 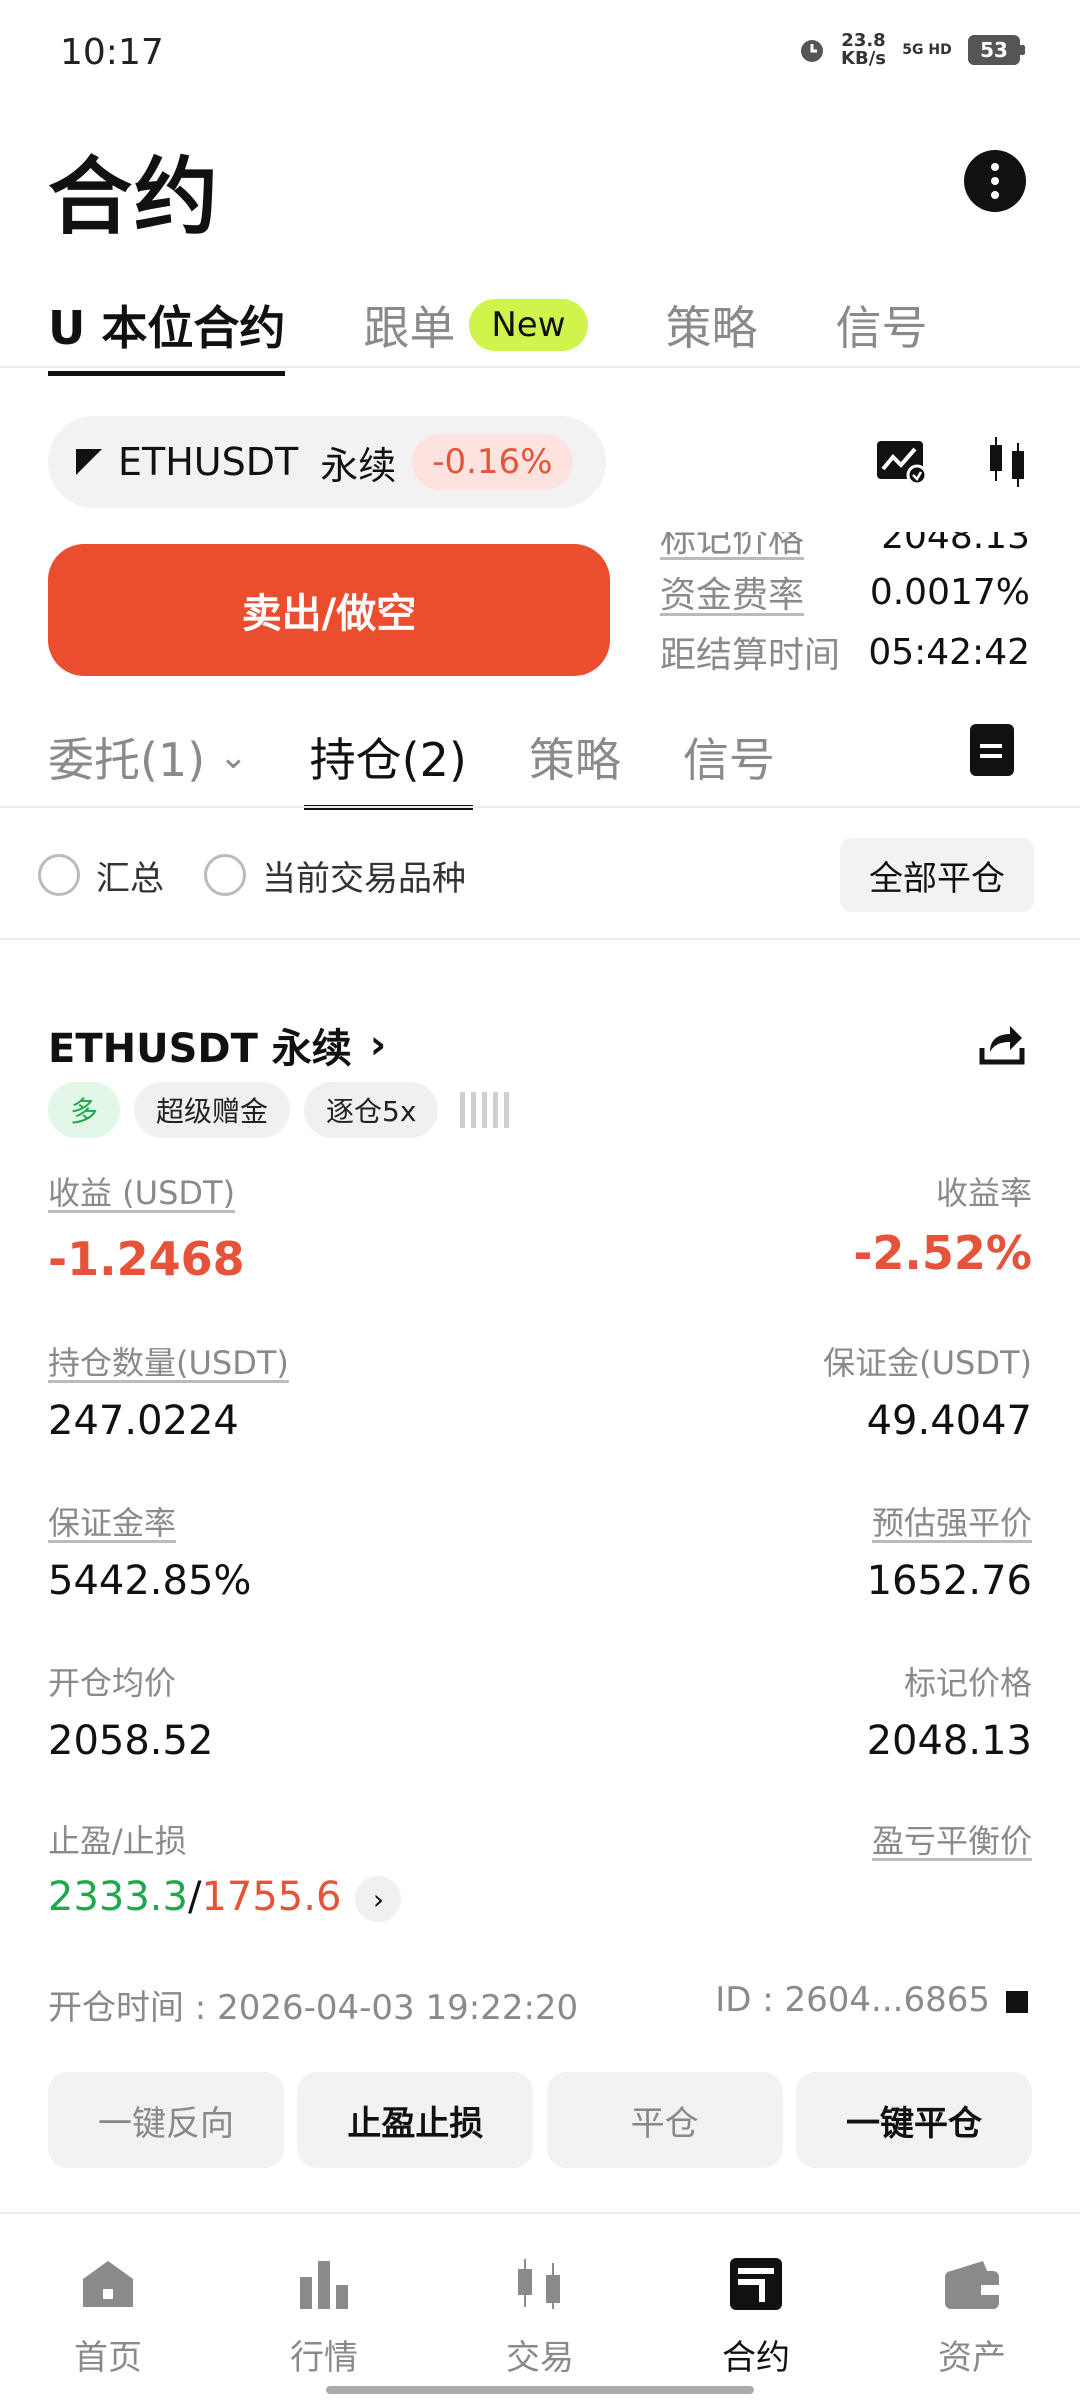 What do you see at coordinates (952, 1839) in the screenshot?
I see `breakeven-label: 盈亏平衡价` at bounding box center [952, 1839].